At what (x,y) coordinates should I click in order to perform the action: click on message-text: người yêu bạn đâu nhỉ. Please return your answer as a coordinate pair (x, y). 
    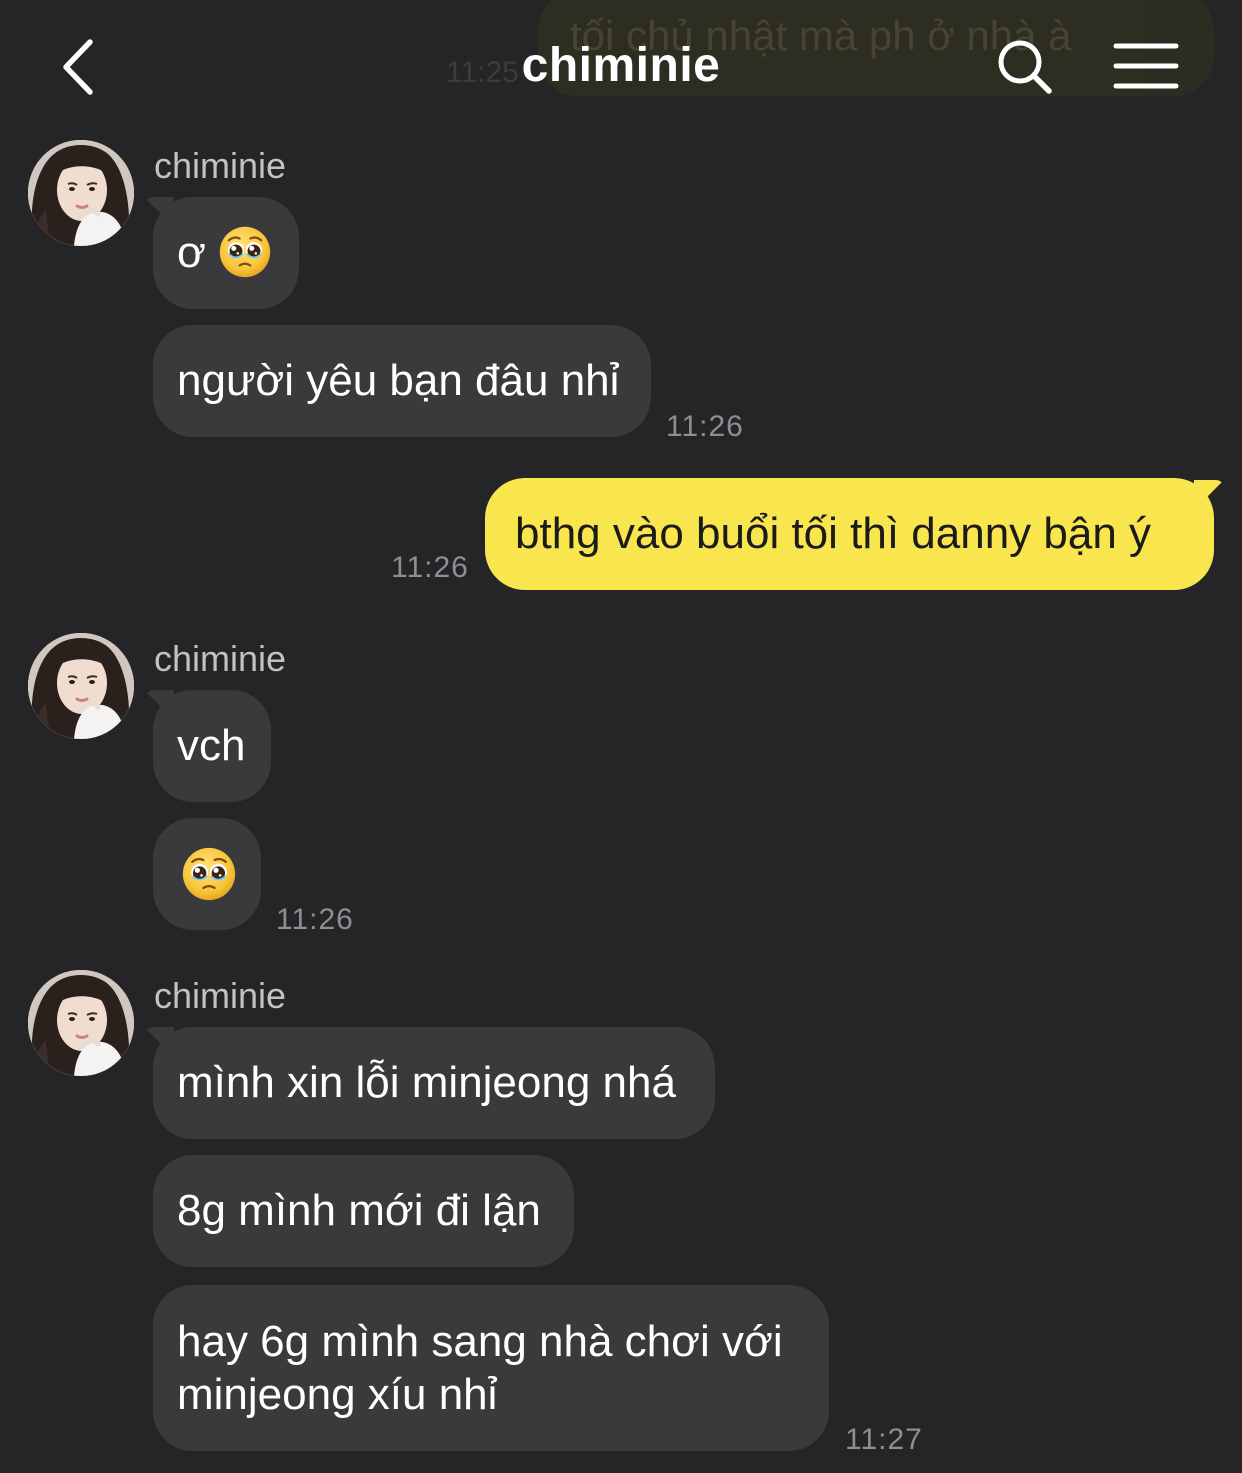
    Looking at the image, I should click on (398, 380).